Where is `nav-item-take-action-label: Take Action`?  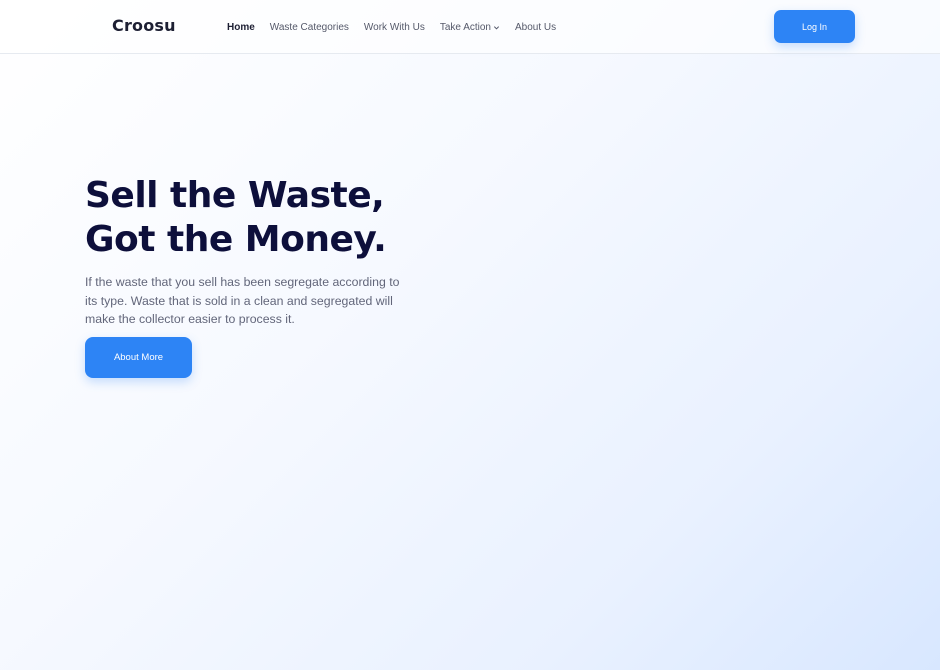 nav-item-take-action-label: Take Action is located at coordinates (465, 27).